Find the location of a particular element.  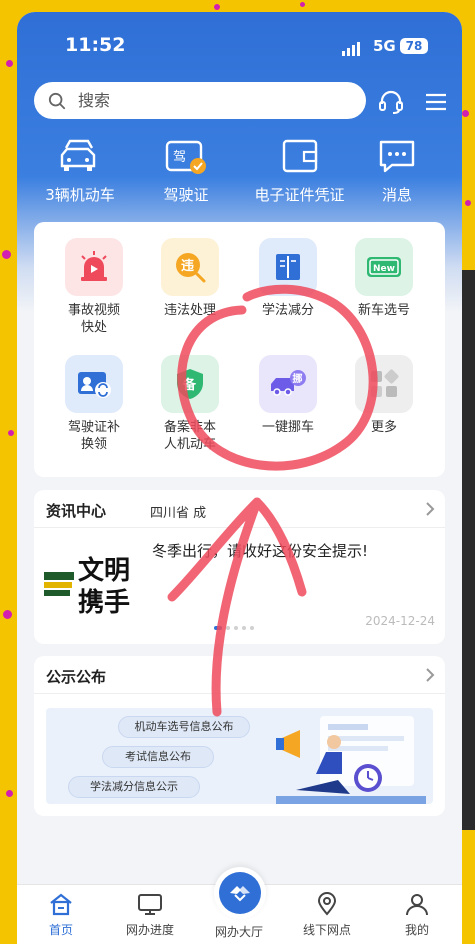

nav-profile: 我的 is located at coordinates (417, 914).